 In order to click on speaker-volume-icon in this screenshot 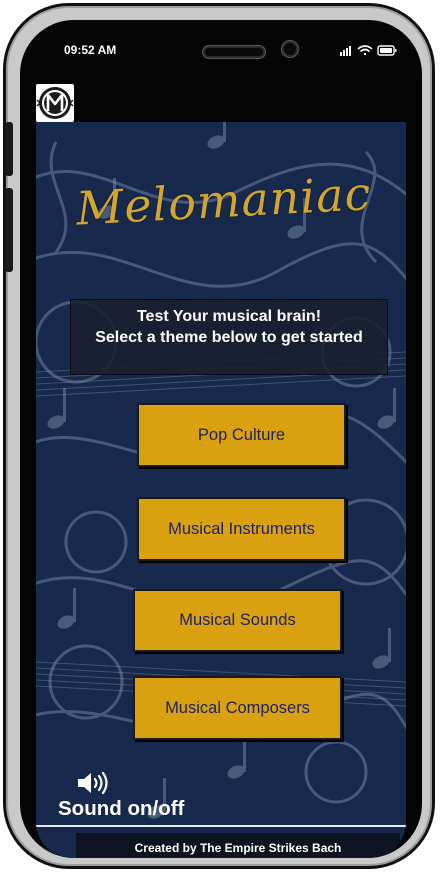, I will do `click(93, 783)`.